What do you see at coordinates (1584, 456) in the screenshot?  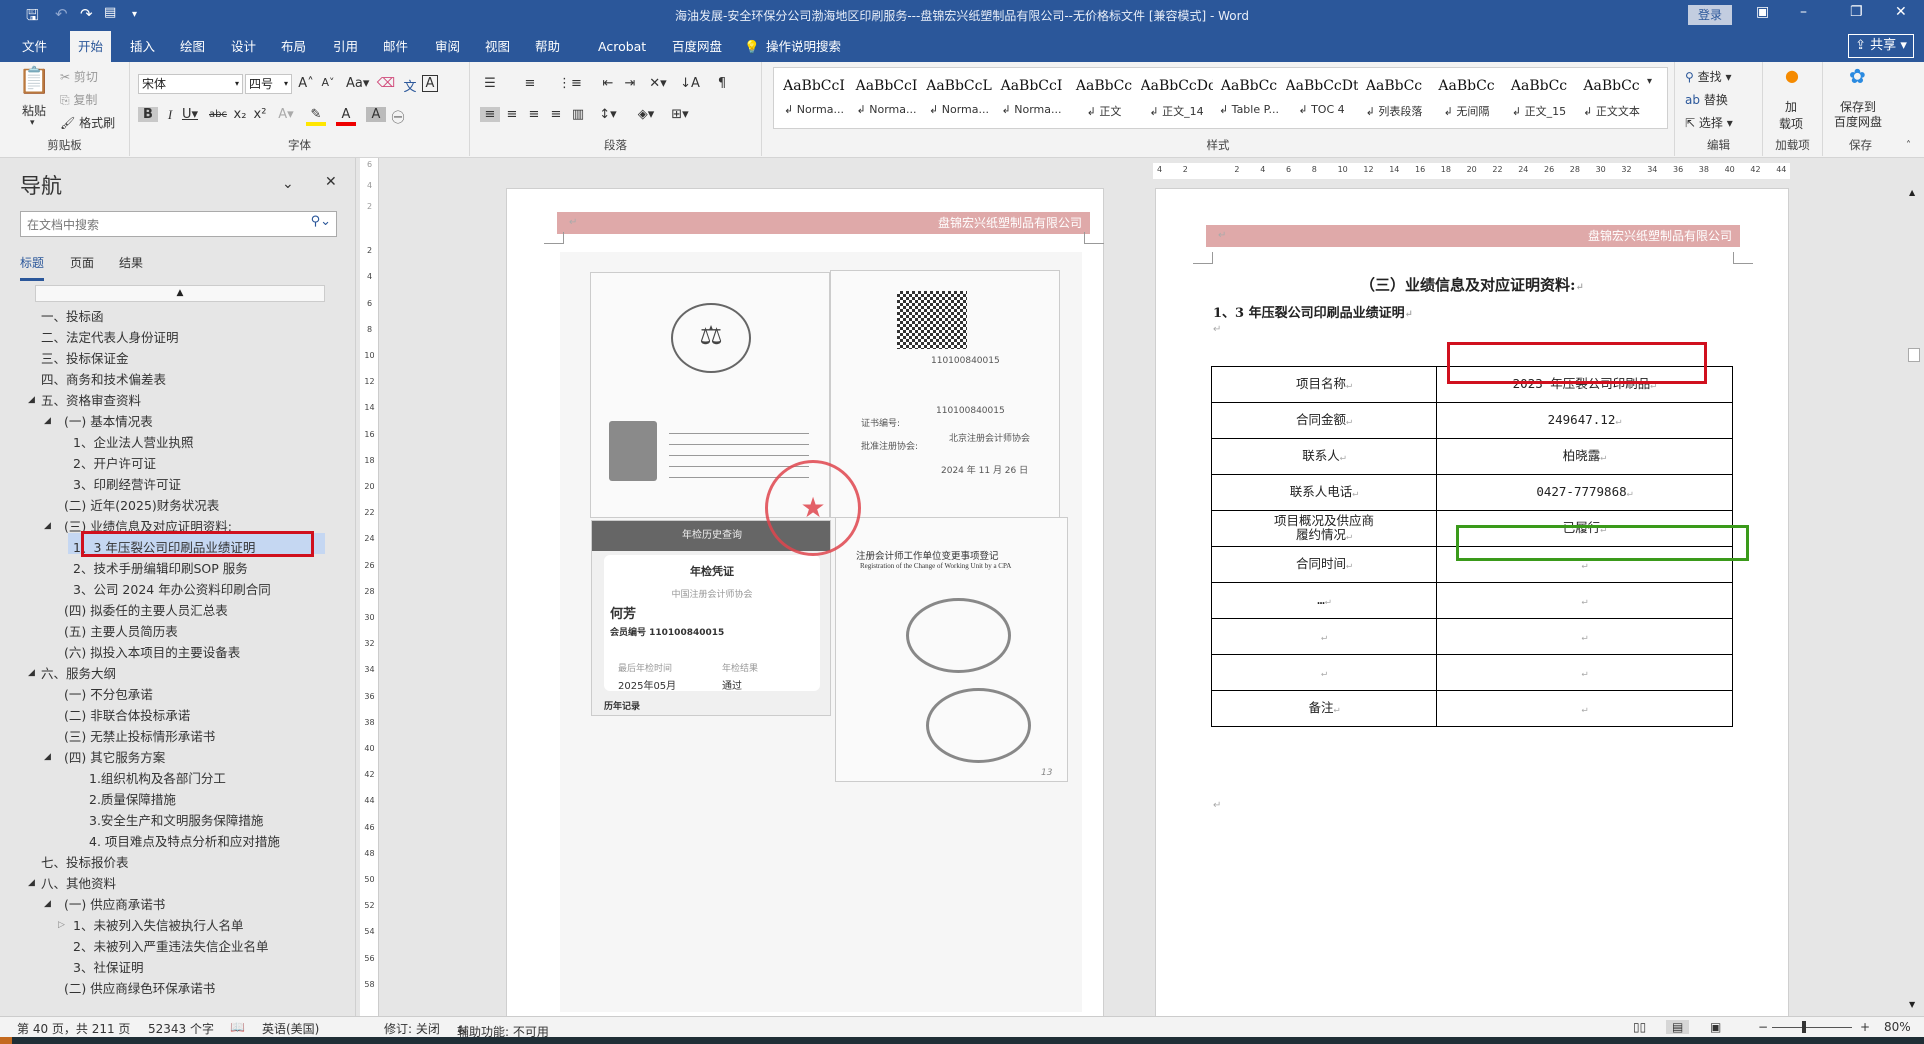 I see `table-value-cell: 柏晓露` at bounding box center [1584, 456].